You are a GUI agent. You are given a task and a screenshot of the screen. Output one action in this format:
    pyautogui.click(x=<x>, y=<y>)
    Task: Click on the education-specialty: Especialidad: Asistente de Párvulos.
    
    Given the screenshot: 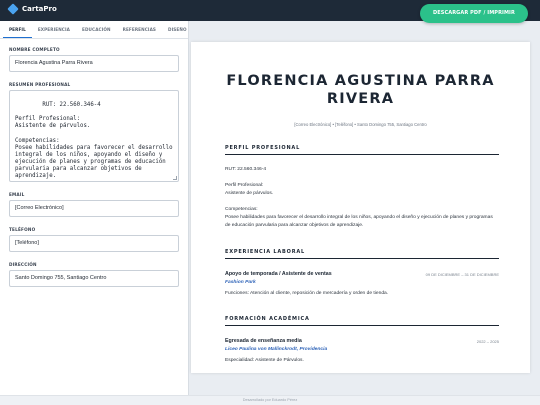 What is the action you would take?
    pyautogui.click(x=264, y=360)
    